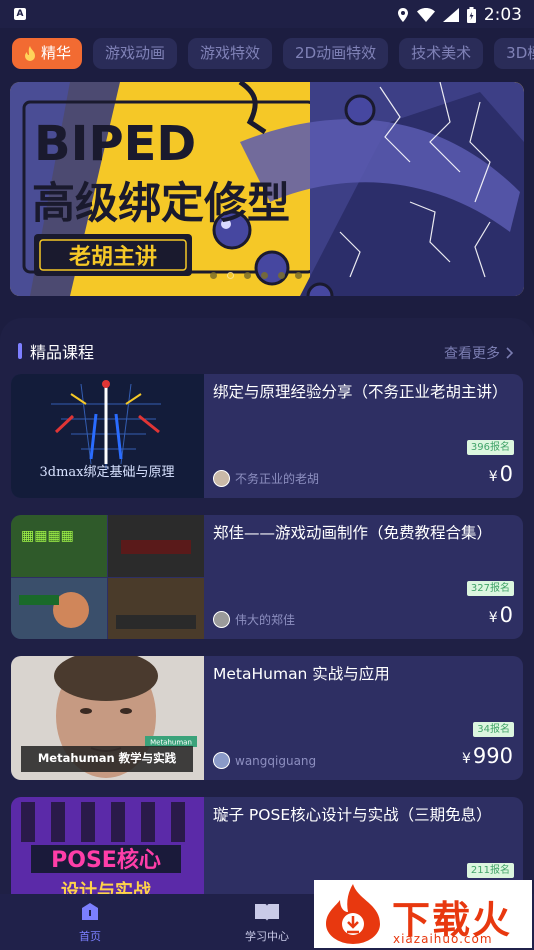 Image resolution: width=534 pixels, height=950 pixels. Describe the element at coordinates (510, 353) in the screenshot. I see `chevron-right-icon` at that location.